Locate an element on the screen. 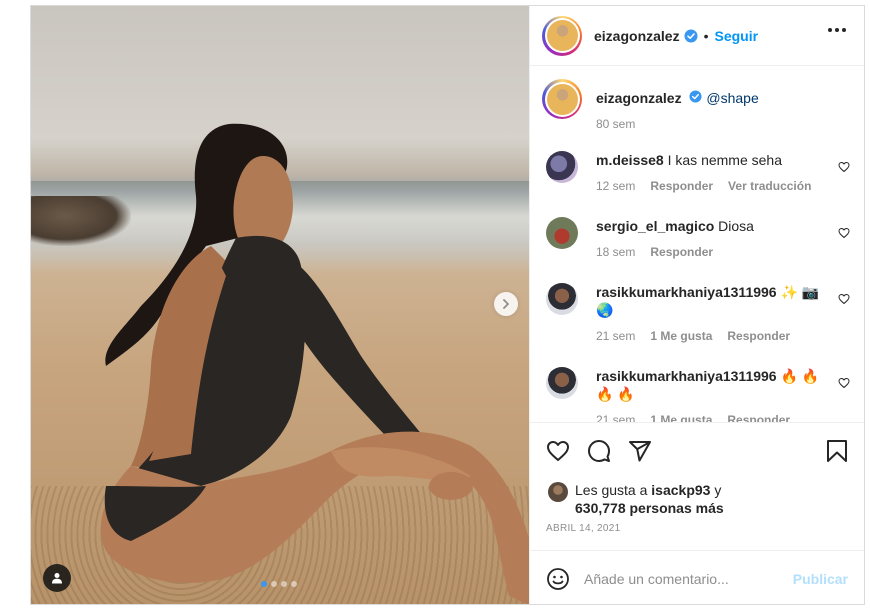  add-comment-bar: Publicar is located at coordinates (697, 577).